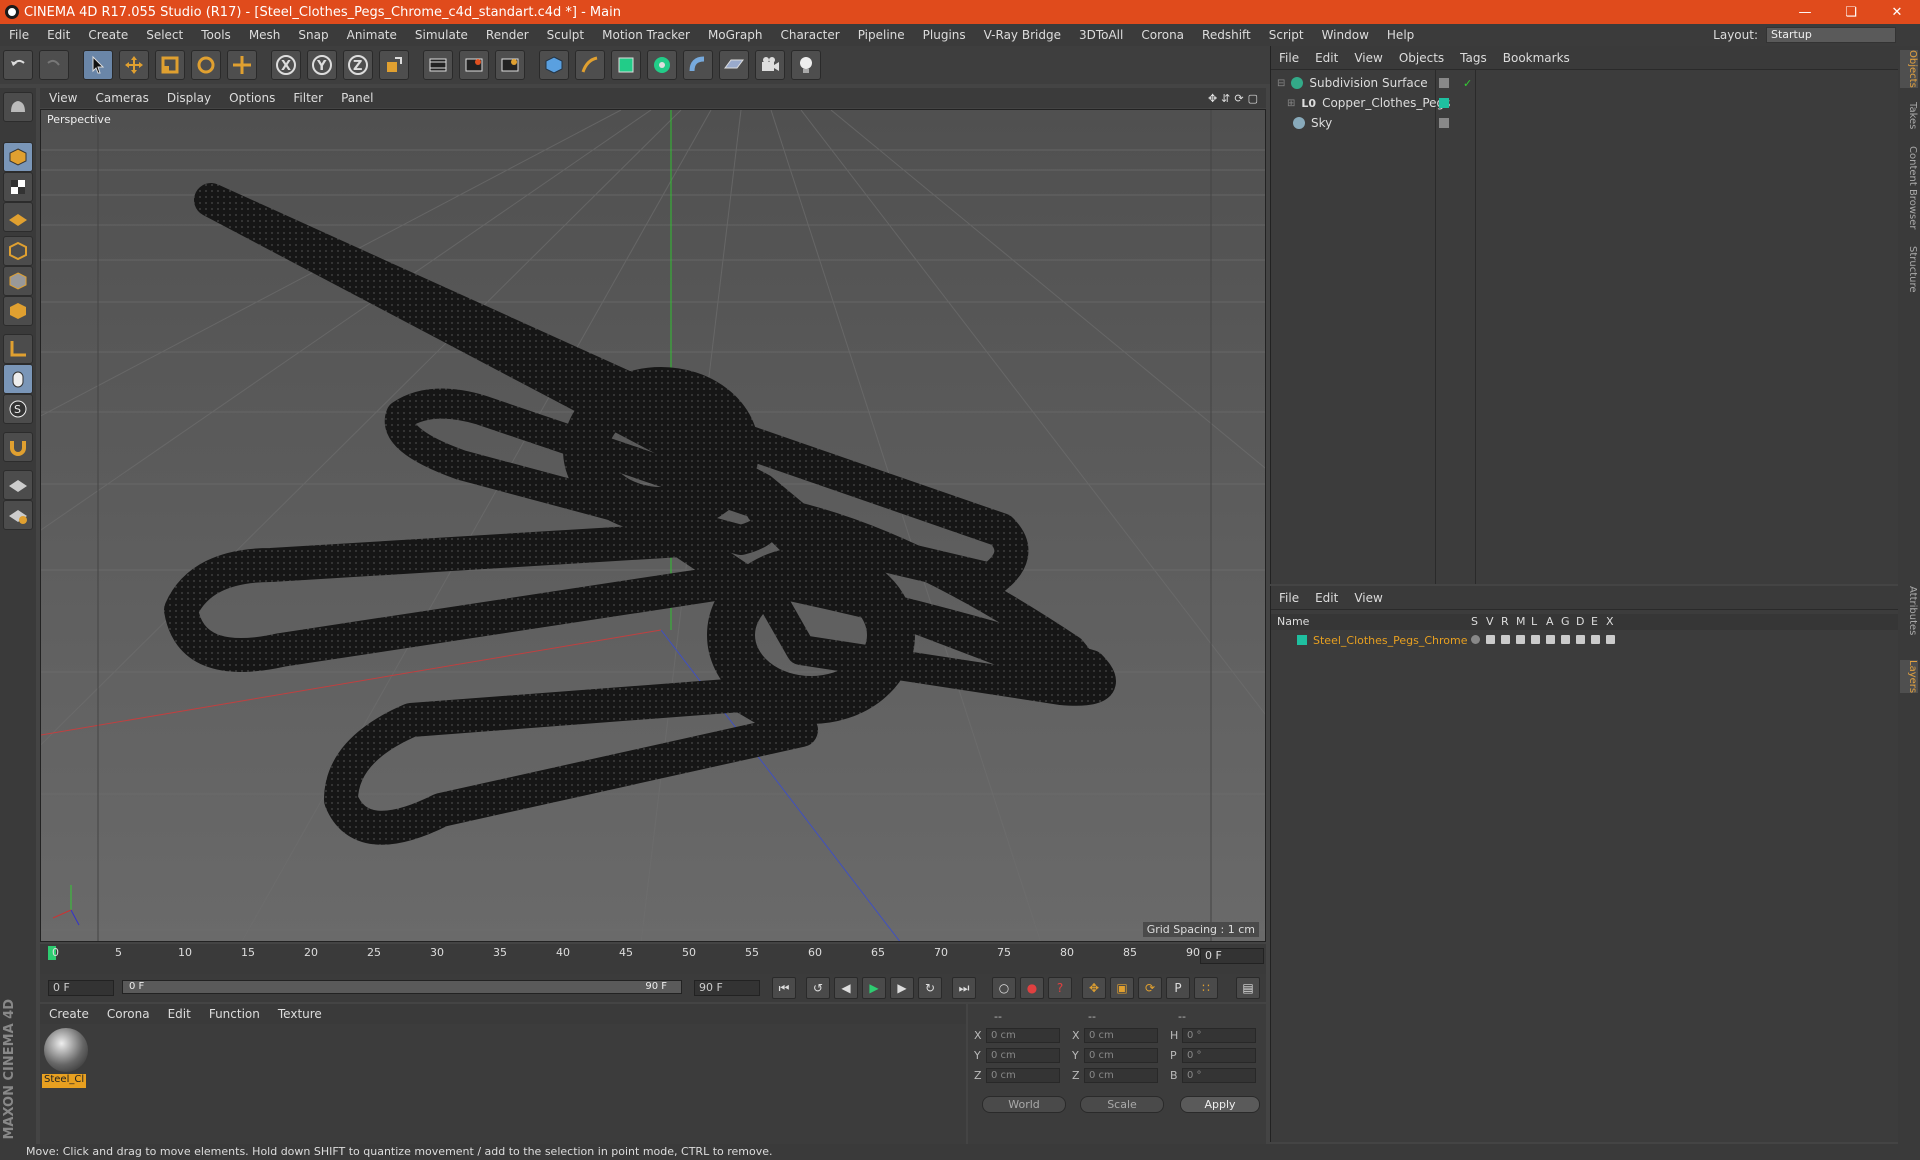  Describe the element at coordinates (189, 98) in the screenshot. I see `viewport-menu-display: Display` at that location.